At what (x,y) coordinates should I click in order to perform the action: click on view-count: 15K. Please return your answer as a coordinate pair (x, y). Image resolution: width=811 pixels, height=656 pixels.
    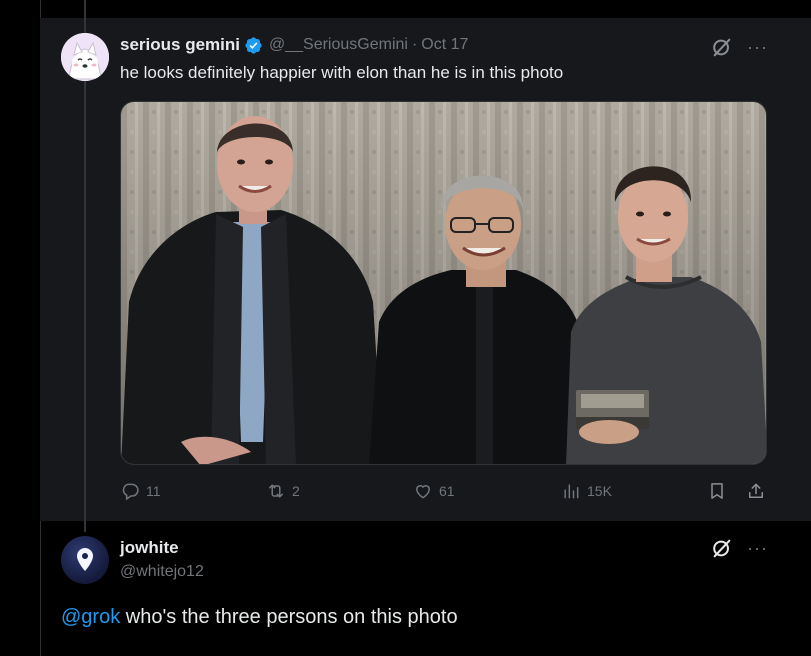
    Looking at the image, I should click on (599, 491).